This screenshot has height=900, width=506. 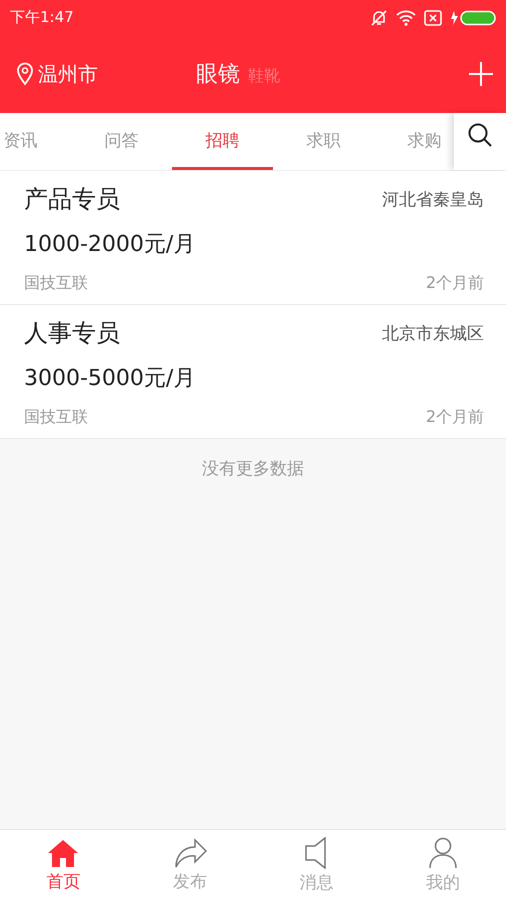 What do you see at coordinates (433, 18) in the screenshot?
I see `sim-icon` at bounding box center [433, 18].